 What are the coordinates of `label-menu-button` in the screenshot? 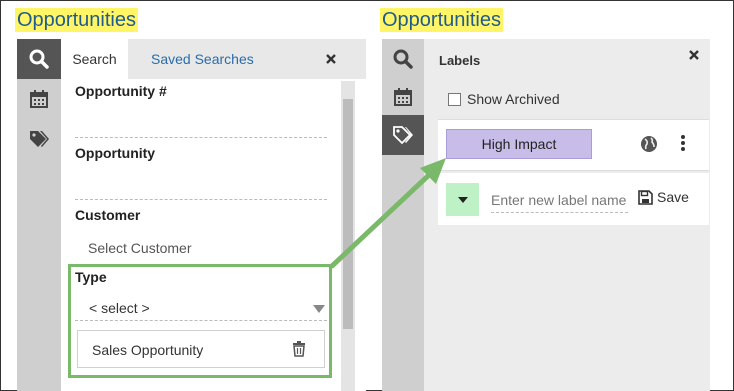 It's located at (683, 145).